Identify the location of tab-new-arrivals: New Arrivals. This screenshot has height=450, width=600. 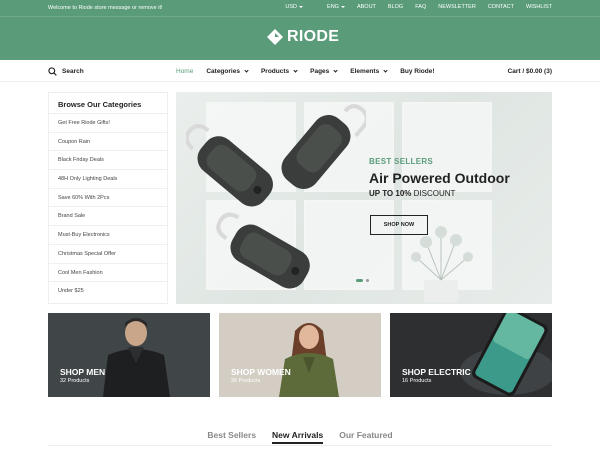
(298, 437).